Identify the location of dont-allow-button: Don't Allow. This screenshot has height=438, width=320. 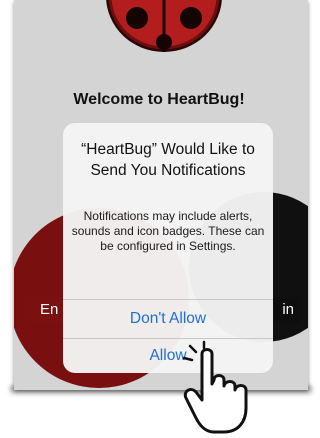
(168, 319).